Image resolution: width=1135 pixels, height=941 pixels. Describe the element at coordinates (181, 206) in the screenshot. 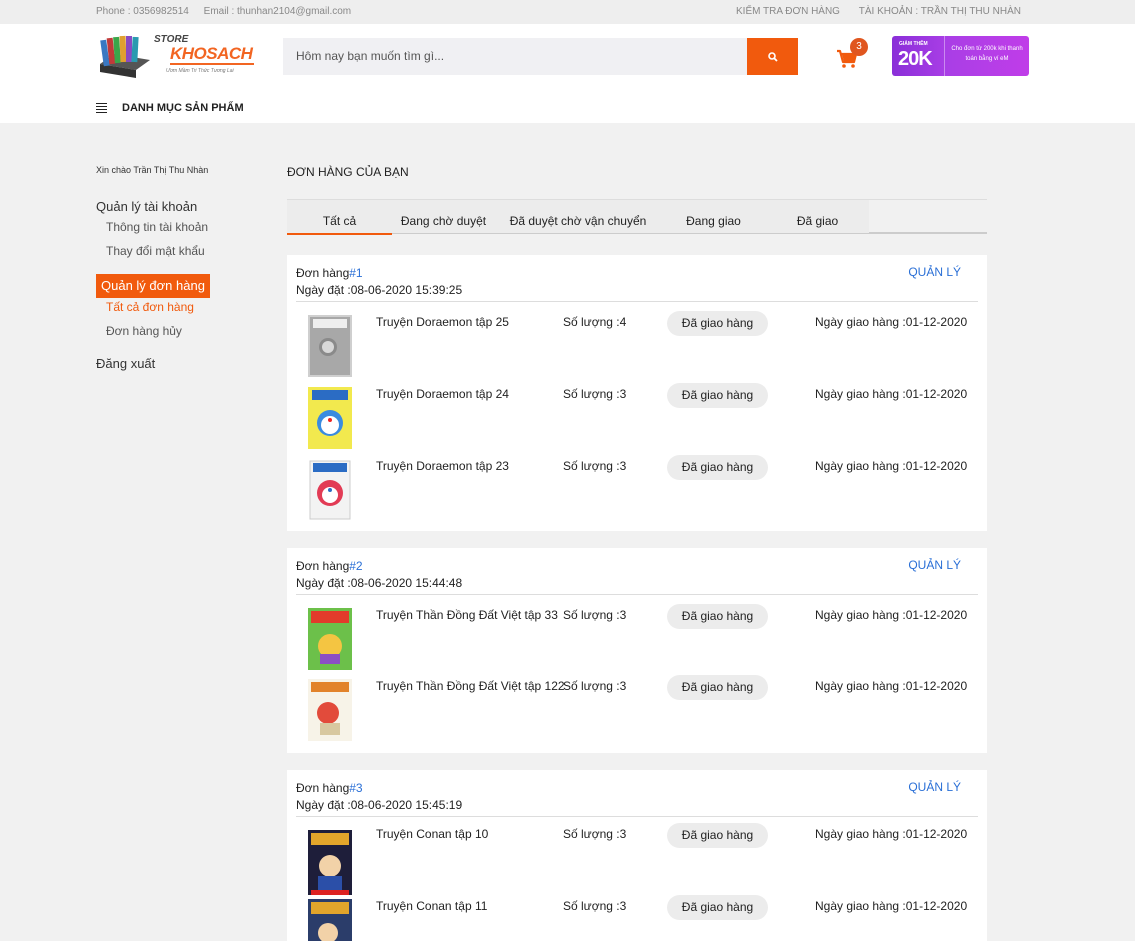

I see `sidebar-account-mgmt: Quản lý tài khoản` at that location.